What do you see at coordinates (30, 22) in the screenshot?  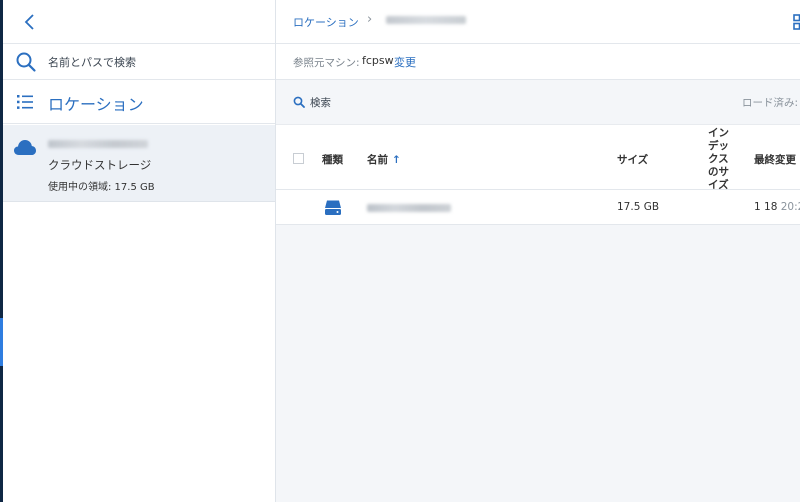 I see `back-arrow-icon` at bounding box center [30, 22].